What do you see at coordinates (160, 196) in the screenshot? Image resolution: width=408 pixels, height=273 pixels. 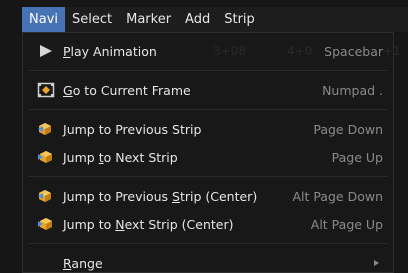 I see `menu-item-label: Jump to Previous Strip (Center)` at bounding box center [160, 196].